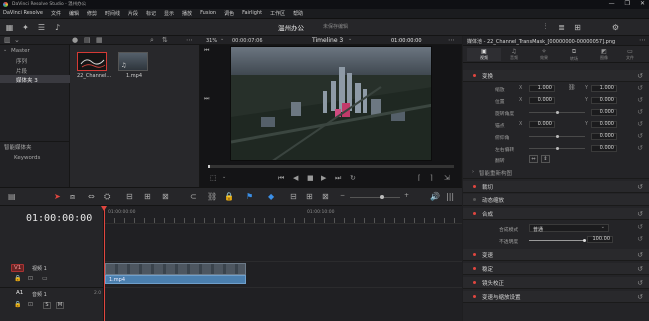  What do you see at coordinates (165, 40) in the screenshot?
I see `sort-icon: ⇅` at bounding box center [165, 40].